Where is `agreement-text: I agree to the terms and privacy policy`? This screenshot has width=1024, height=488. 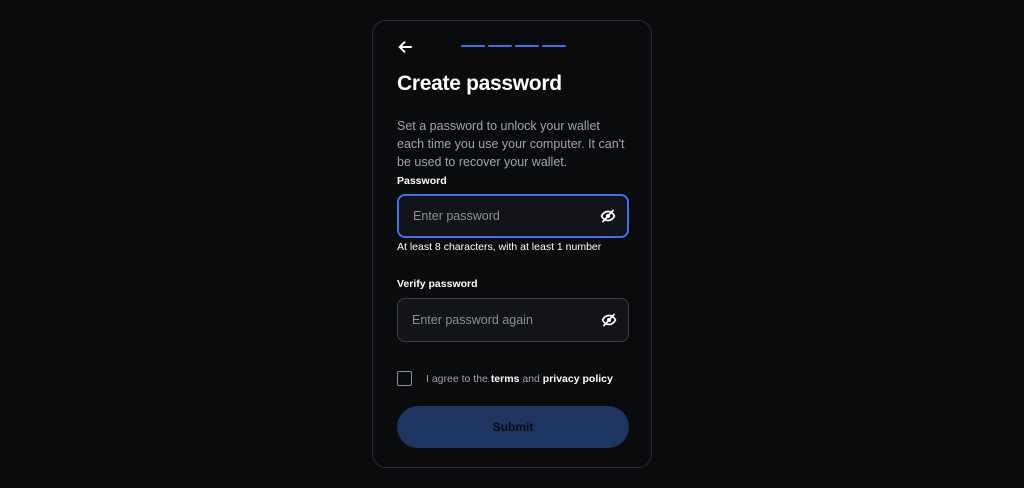 agreement-text: I agree to the terms and privacy policy is located at coordinates (519, 379).